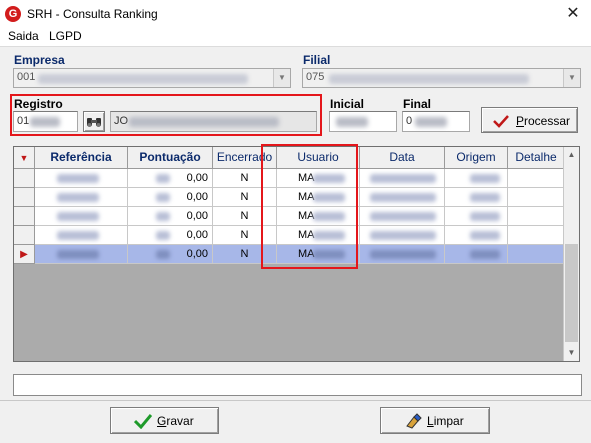 The height and width of the screenshot is (443, 591). I want to click on col-header-referencia: Referência, so click(81, 158).